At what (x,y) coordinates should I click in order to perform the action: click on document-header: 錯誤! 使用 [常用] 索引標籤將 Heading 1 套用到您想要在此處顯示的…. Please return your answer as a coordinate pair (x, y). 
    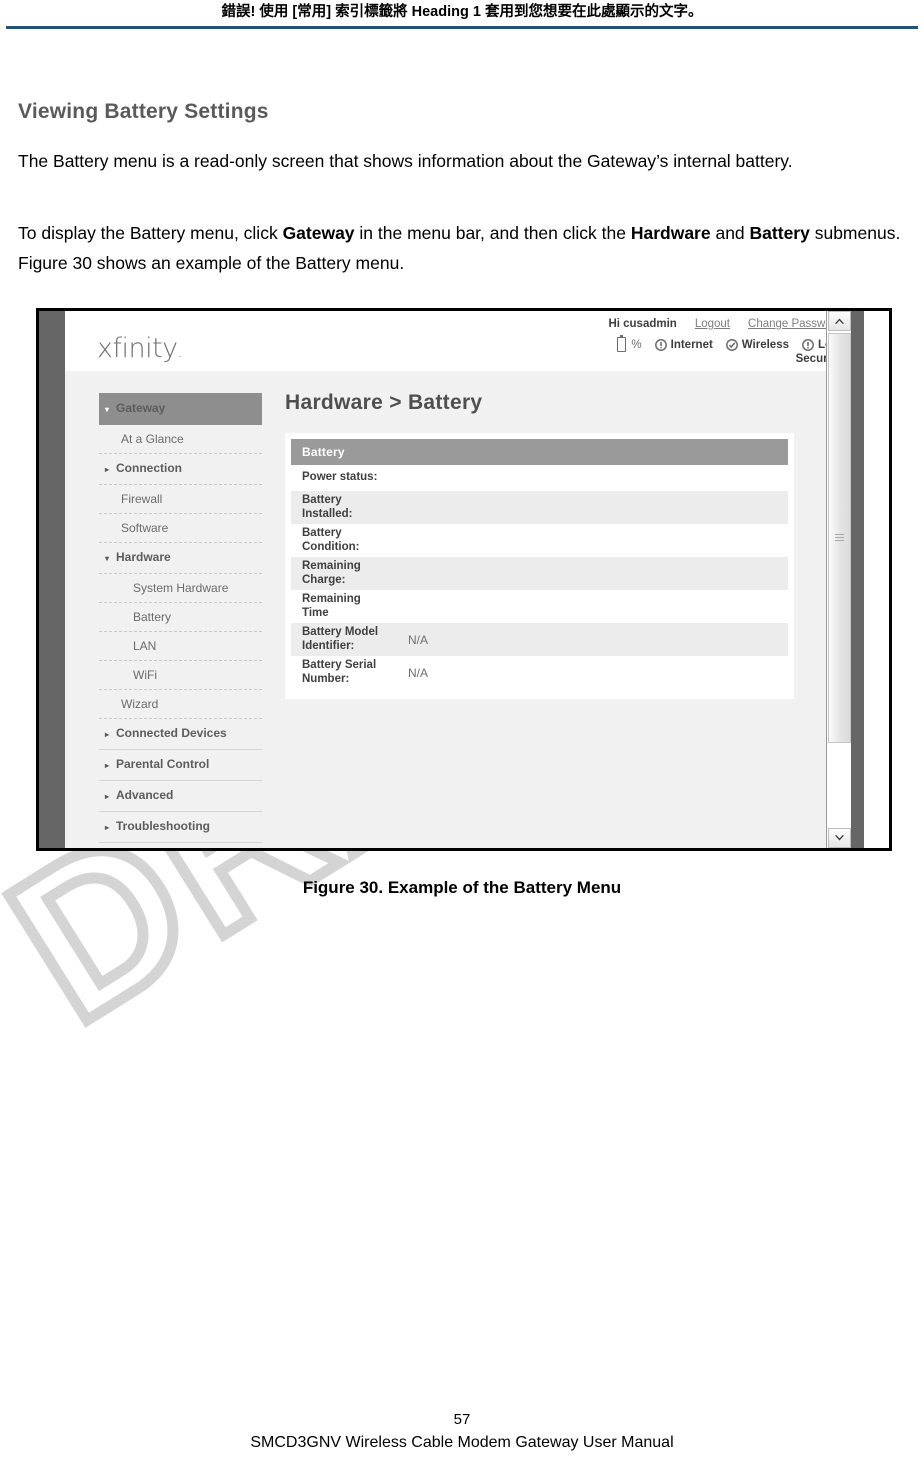
    Looking at the image, I should click on (462, 15).